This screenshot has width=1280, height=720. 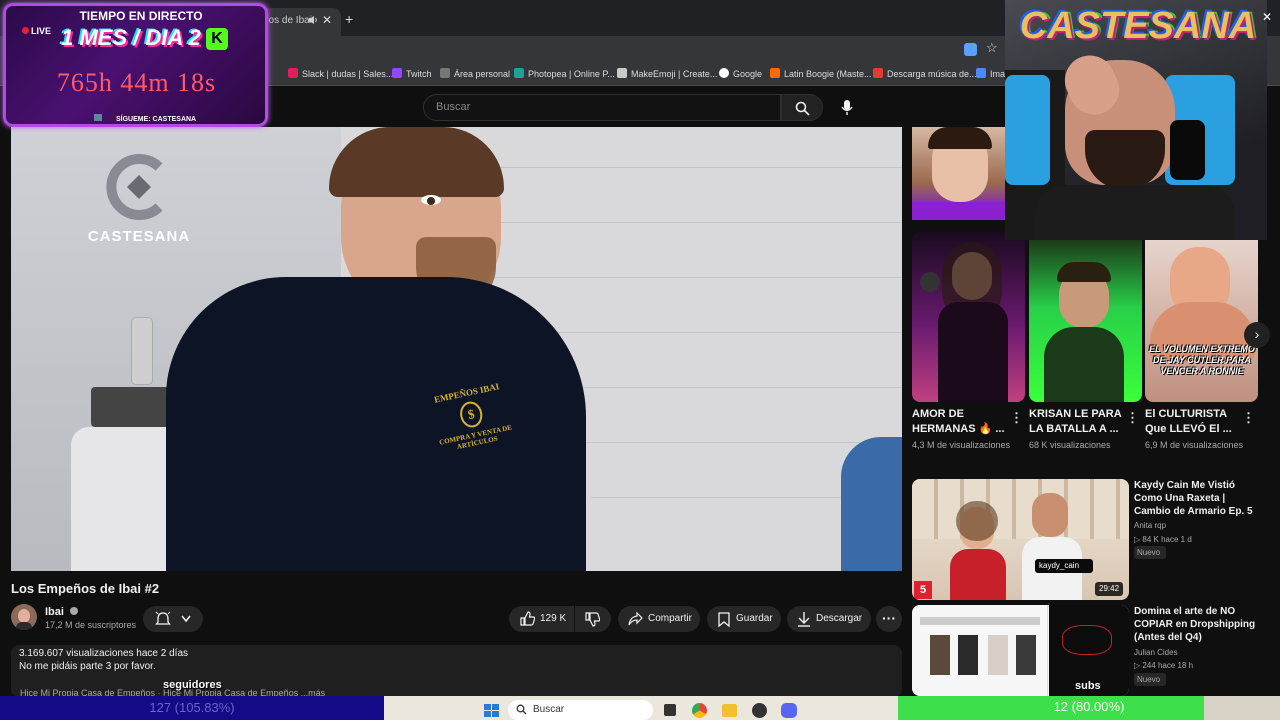 What do you see at coordinates (744, 619) in the screenshot?
I see `save-button: Guardar` at bounding box center [744, 619].